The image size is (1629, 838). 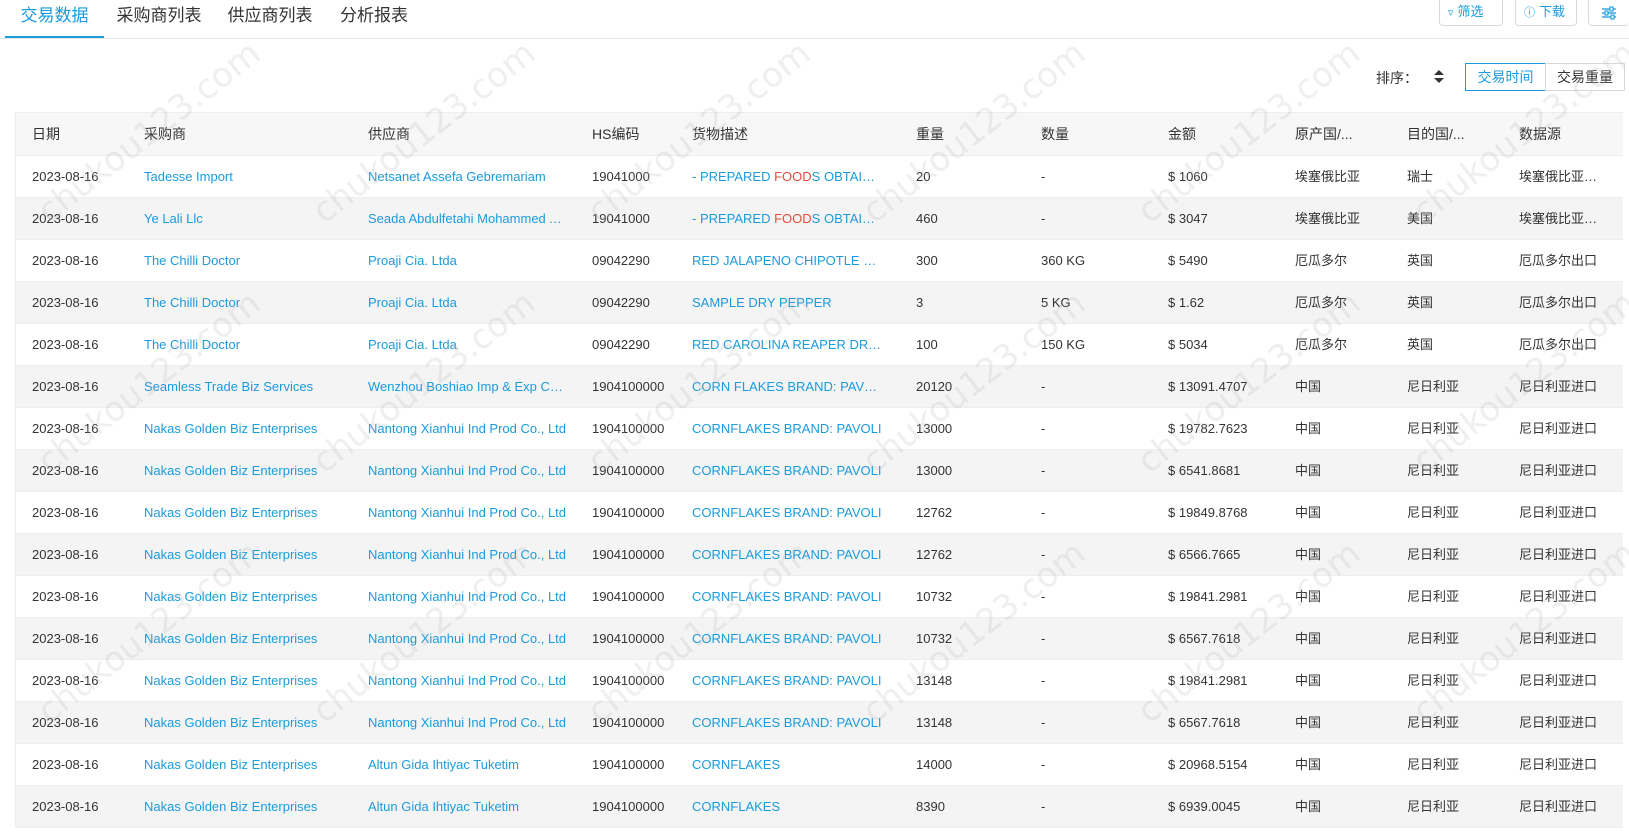 What do you see at coordinates (159, 18) in the screenshot?
I see `tab-buyer-list: 采购商列表` at bounding box center [159, 18].